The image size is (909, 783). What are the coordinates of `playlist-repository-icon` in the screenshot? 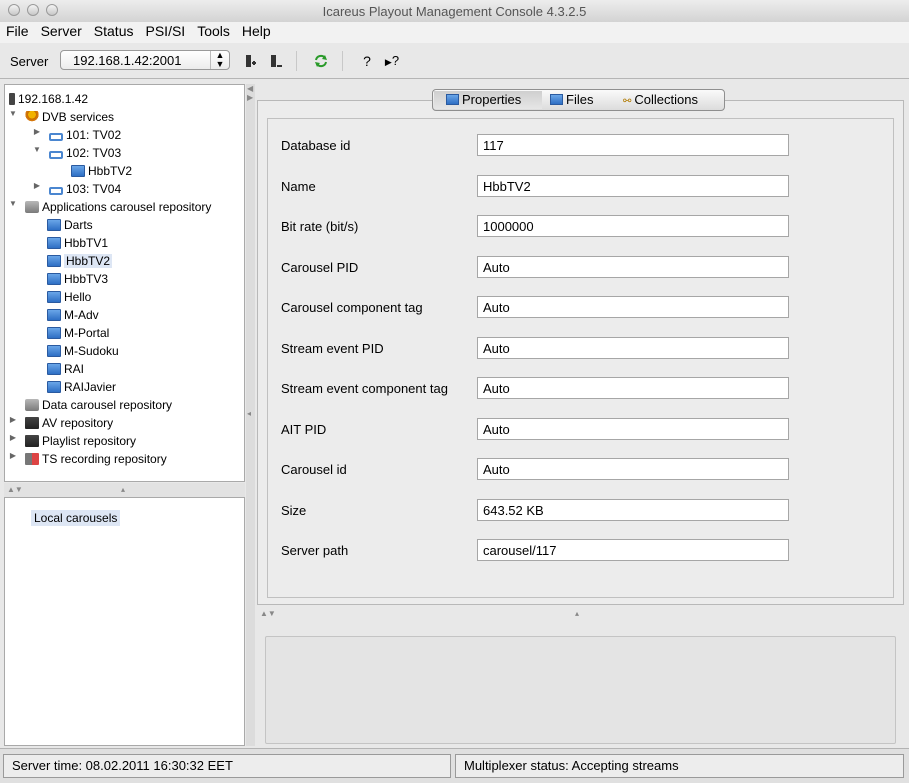 It's located at (32, 441).